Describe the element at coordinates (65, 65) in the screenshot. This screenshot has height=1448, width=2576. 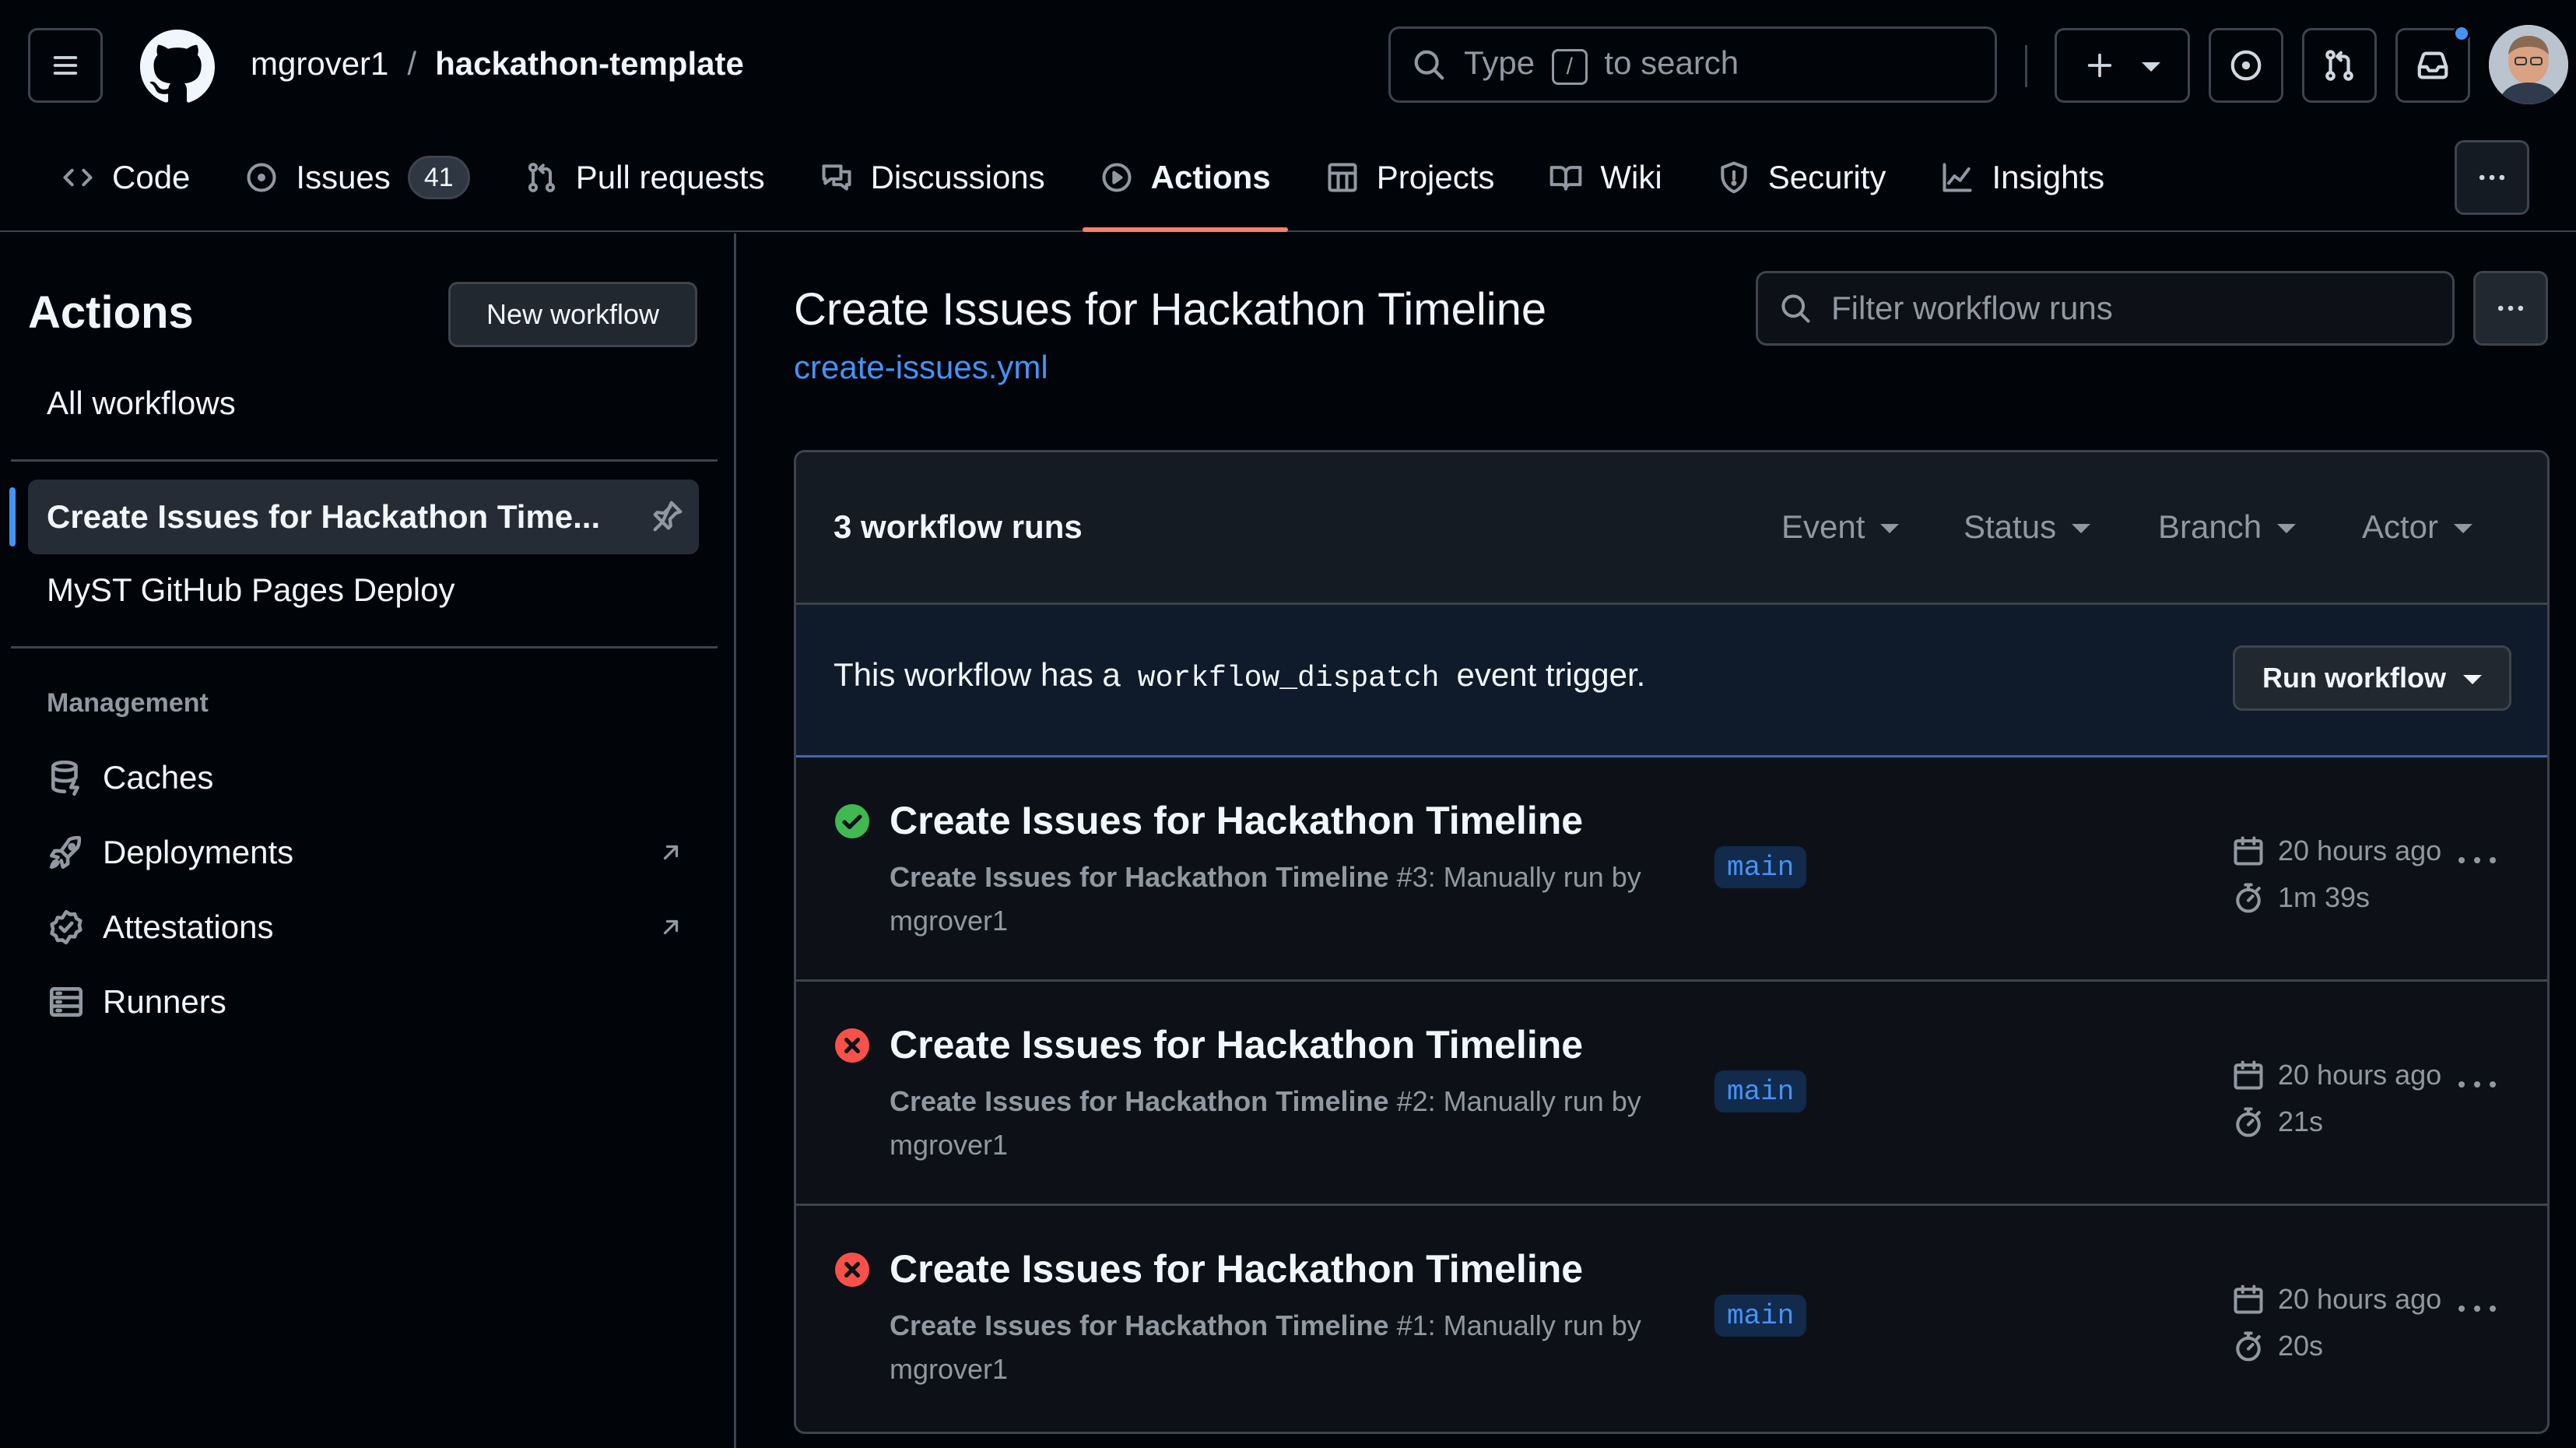
I see `menu-button` at that location.